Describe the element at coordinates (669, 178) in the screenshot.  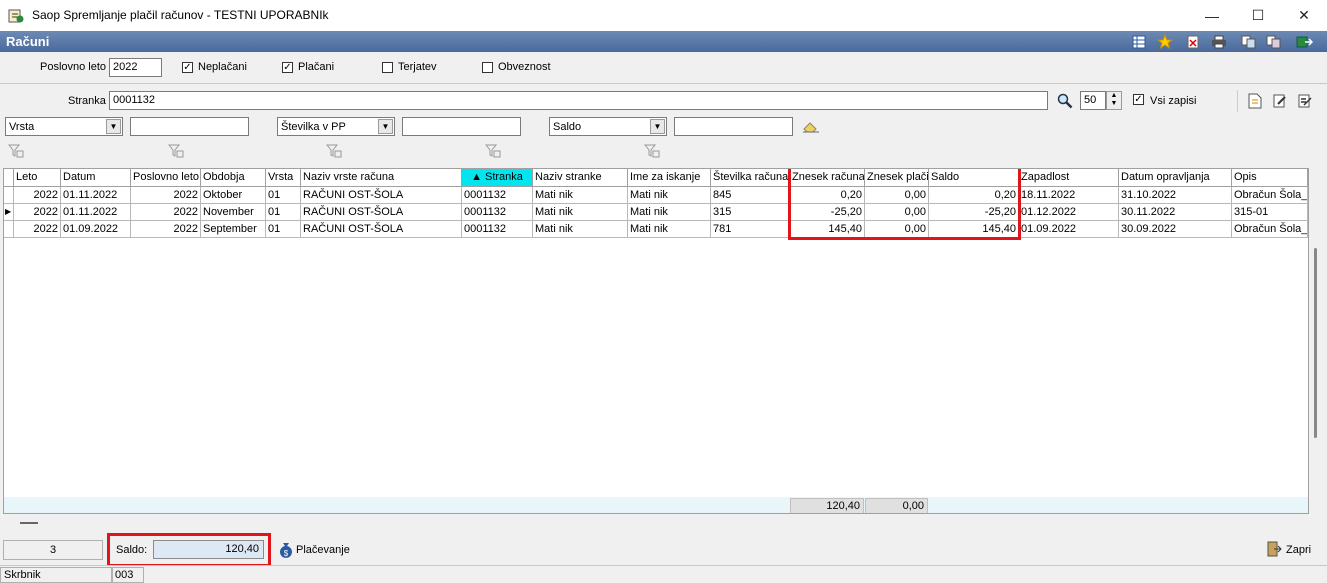
I see `column-header: Ime za iskanje` at that location.